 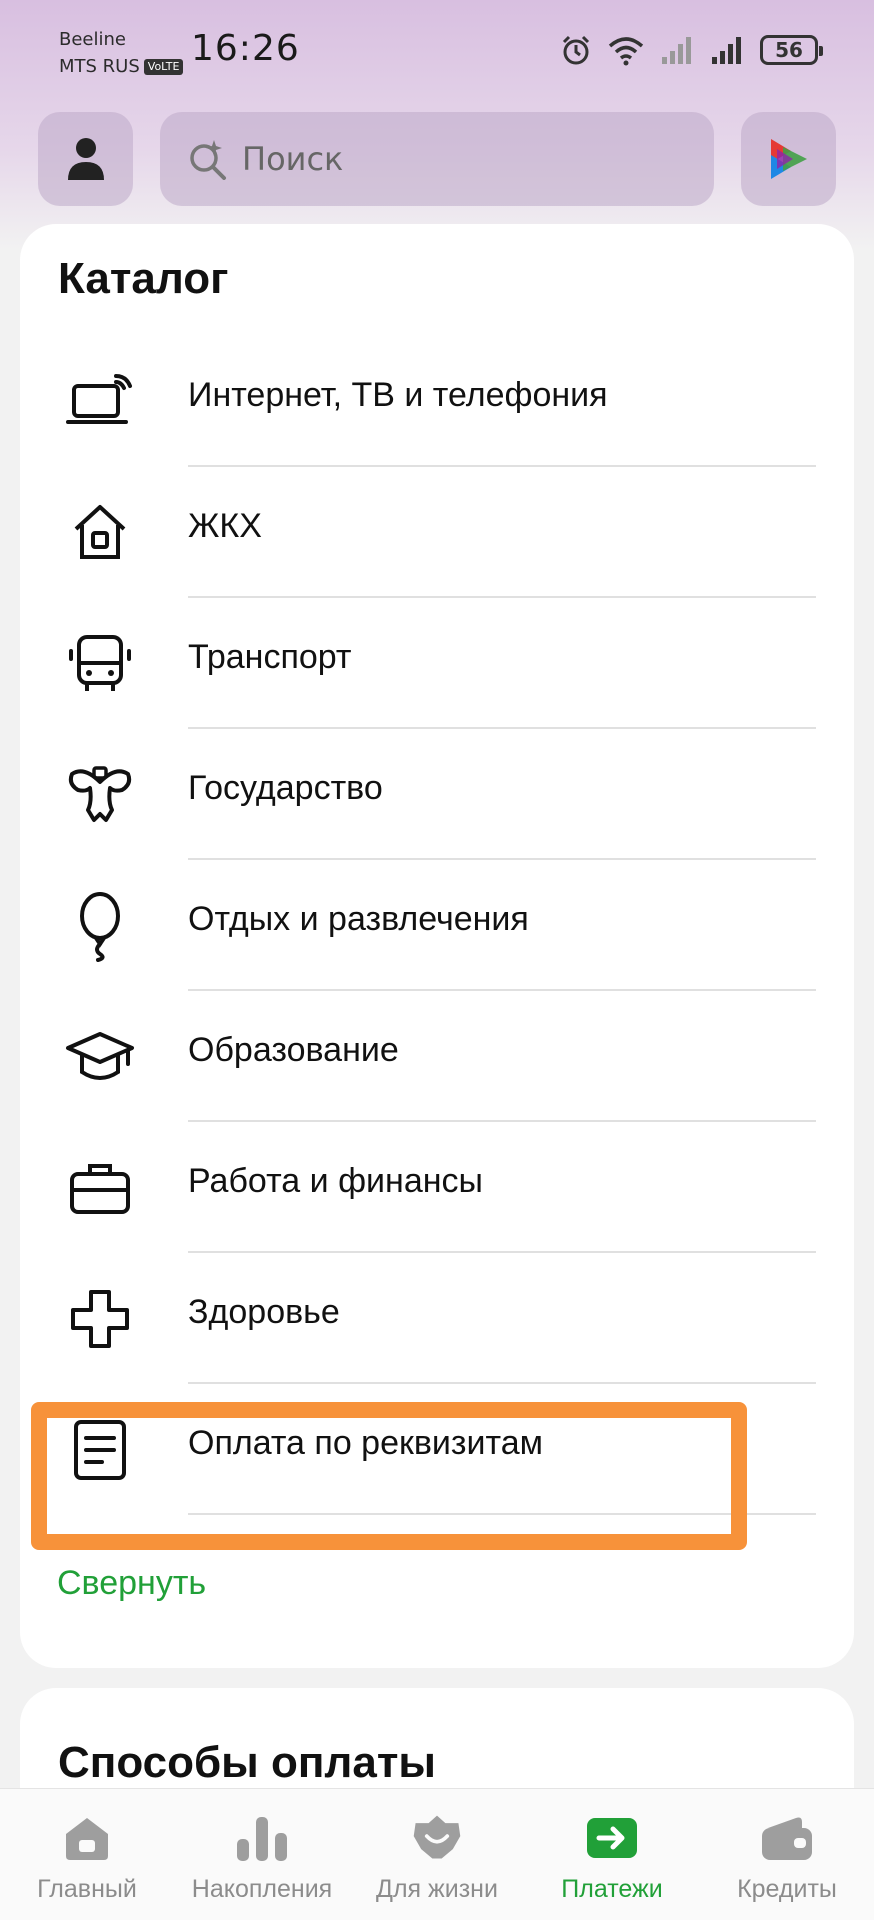 I want to click on carrier-2: MTS RUS, so click(x=99, y=66).